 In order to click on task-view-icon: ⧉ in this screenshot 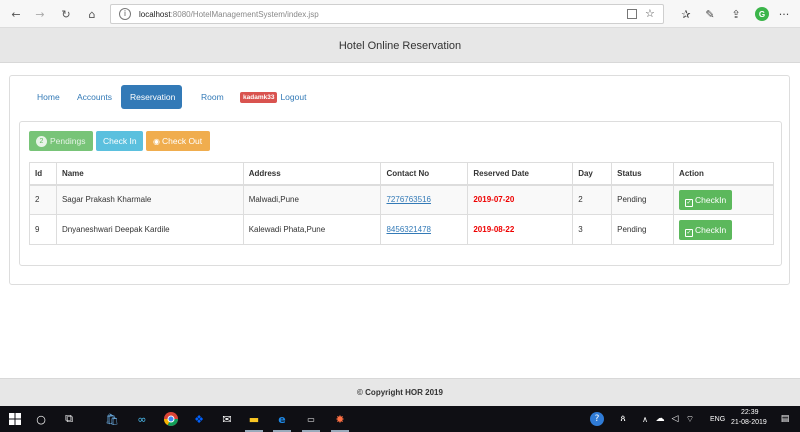, I will do `click(69, 419)`.